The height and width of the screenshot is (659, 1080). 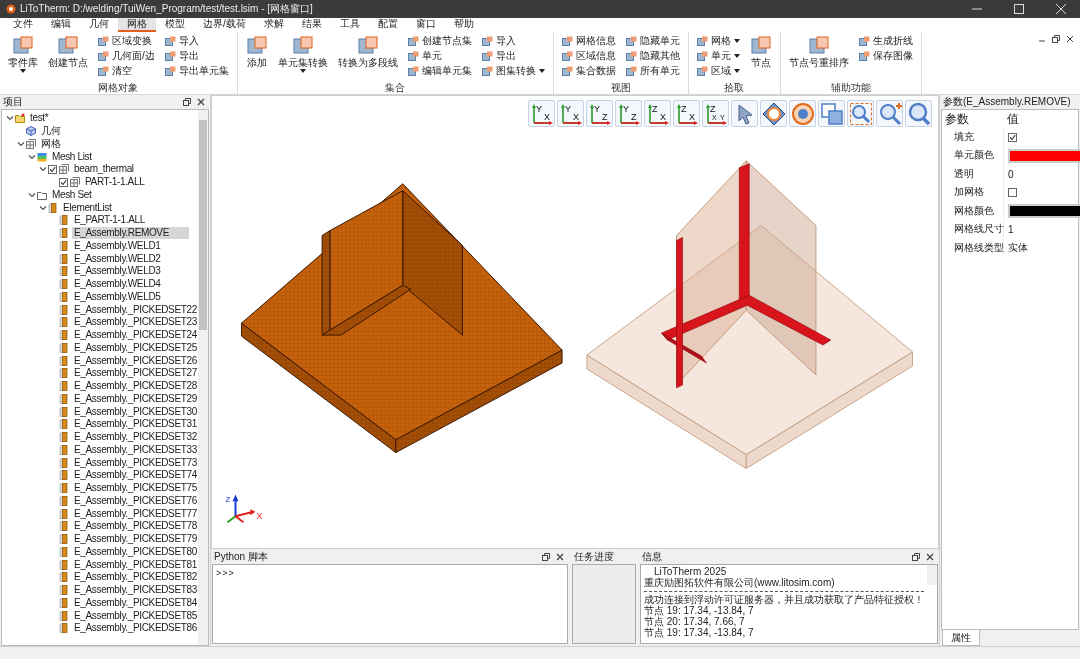 What do you see at coordinates (818, 52) in the screenshot?
I see `ribbon-button: 节点号重排序` at bounding box center [818, 52].